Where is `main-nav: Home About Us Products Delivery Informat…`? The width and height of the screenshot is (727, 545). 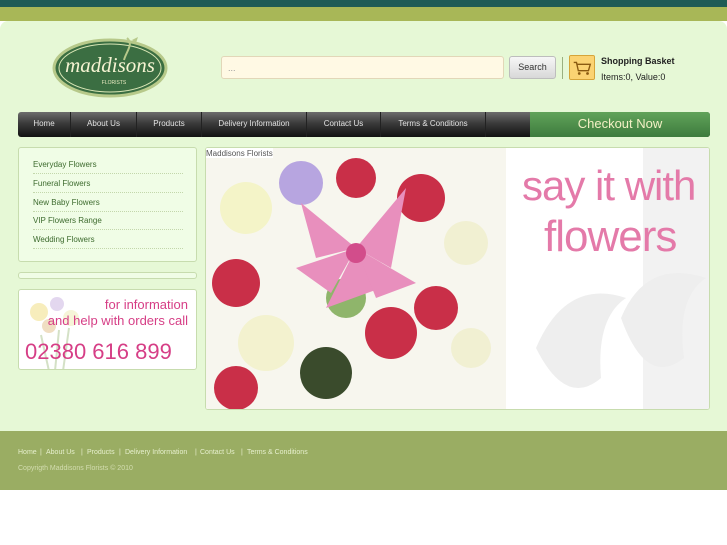
main-nav: Home About Us Products Delivery Informat… is located at coordinates (364, 124).